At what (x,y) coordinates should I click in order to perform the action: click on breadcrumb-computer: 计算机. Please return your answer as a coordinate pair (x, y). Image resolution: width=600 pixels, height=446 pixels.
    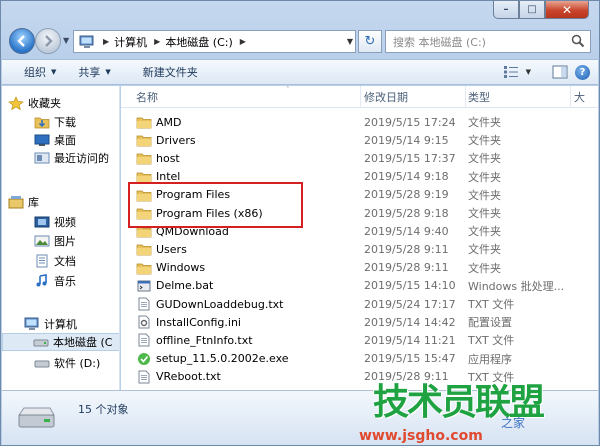
    Looking at the image, I should click on (130, 42).